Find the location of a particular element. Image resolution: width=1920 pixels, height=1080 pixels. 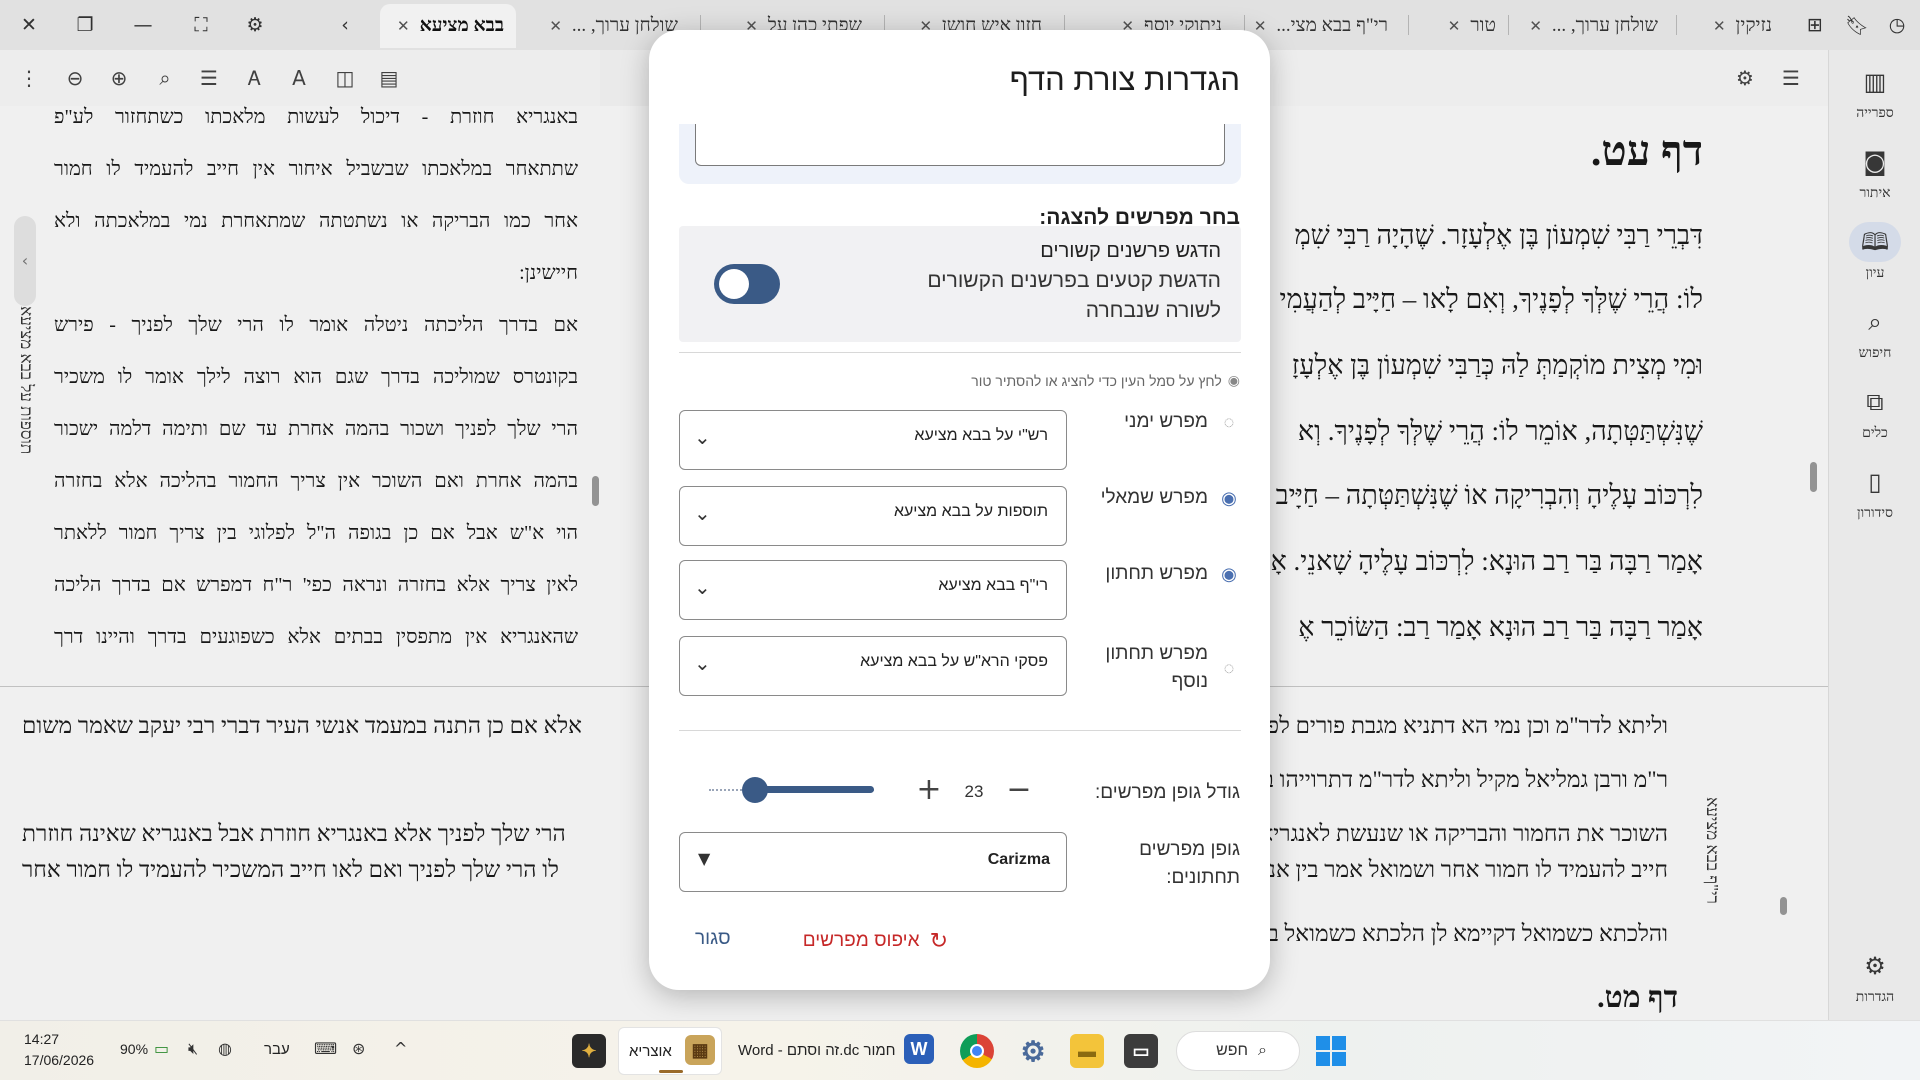

highlight-related-switch is located at coordinates (747, 284).